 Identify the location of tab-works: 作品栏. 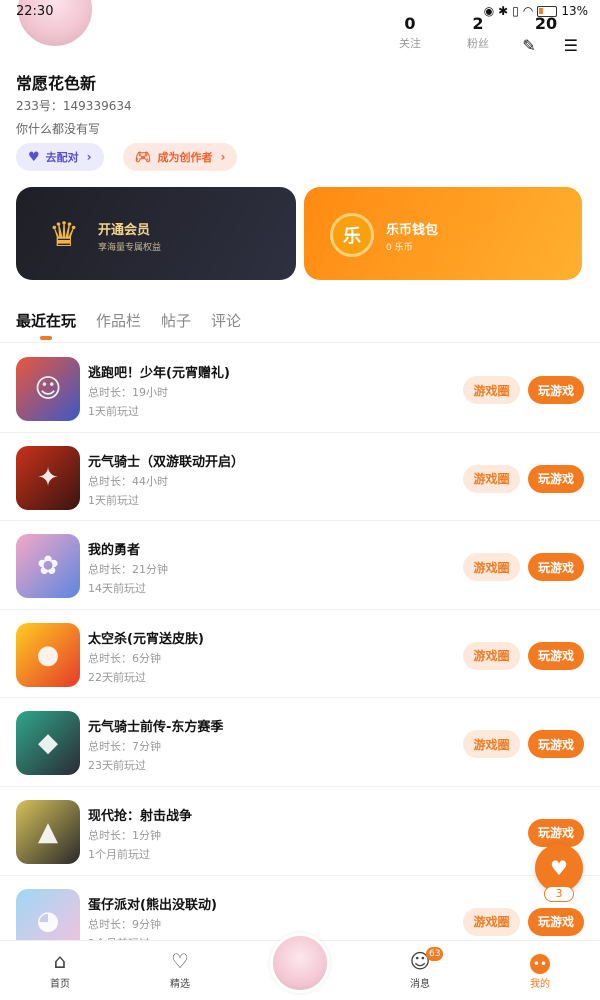
(118, 320).